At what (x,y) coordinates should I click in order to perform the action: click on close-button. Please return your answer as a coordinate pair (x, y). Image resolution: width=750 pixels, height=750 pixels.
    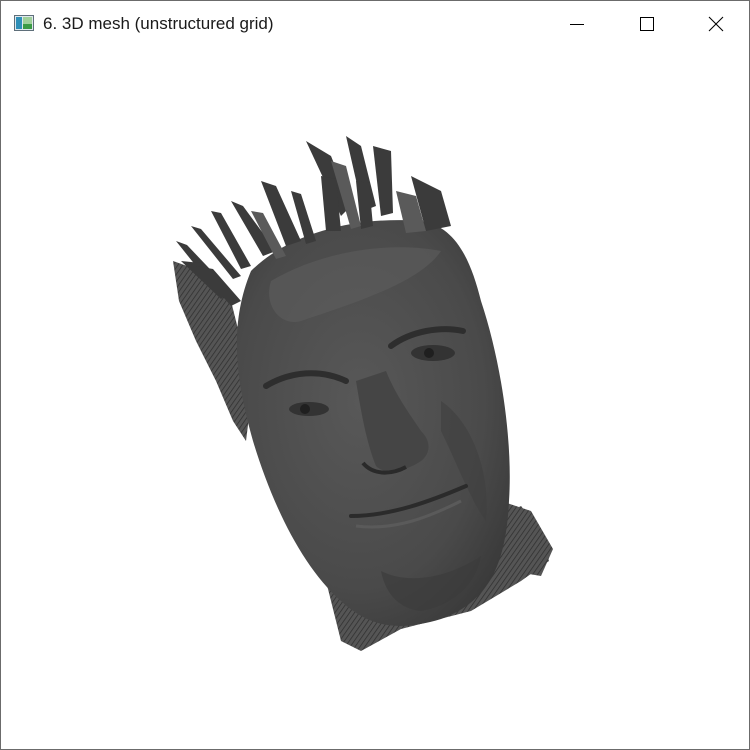
    Looking at the image, I should click on (715, 24).